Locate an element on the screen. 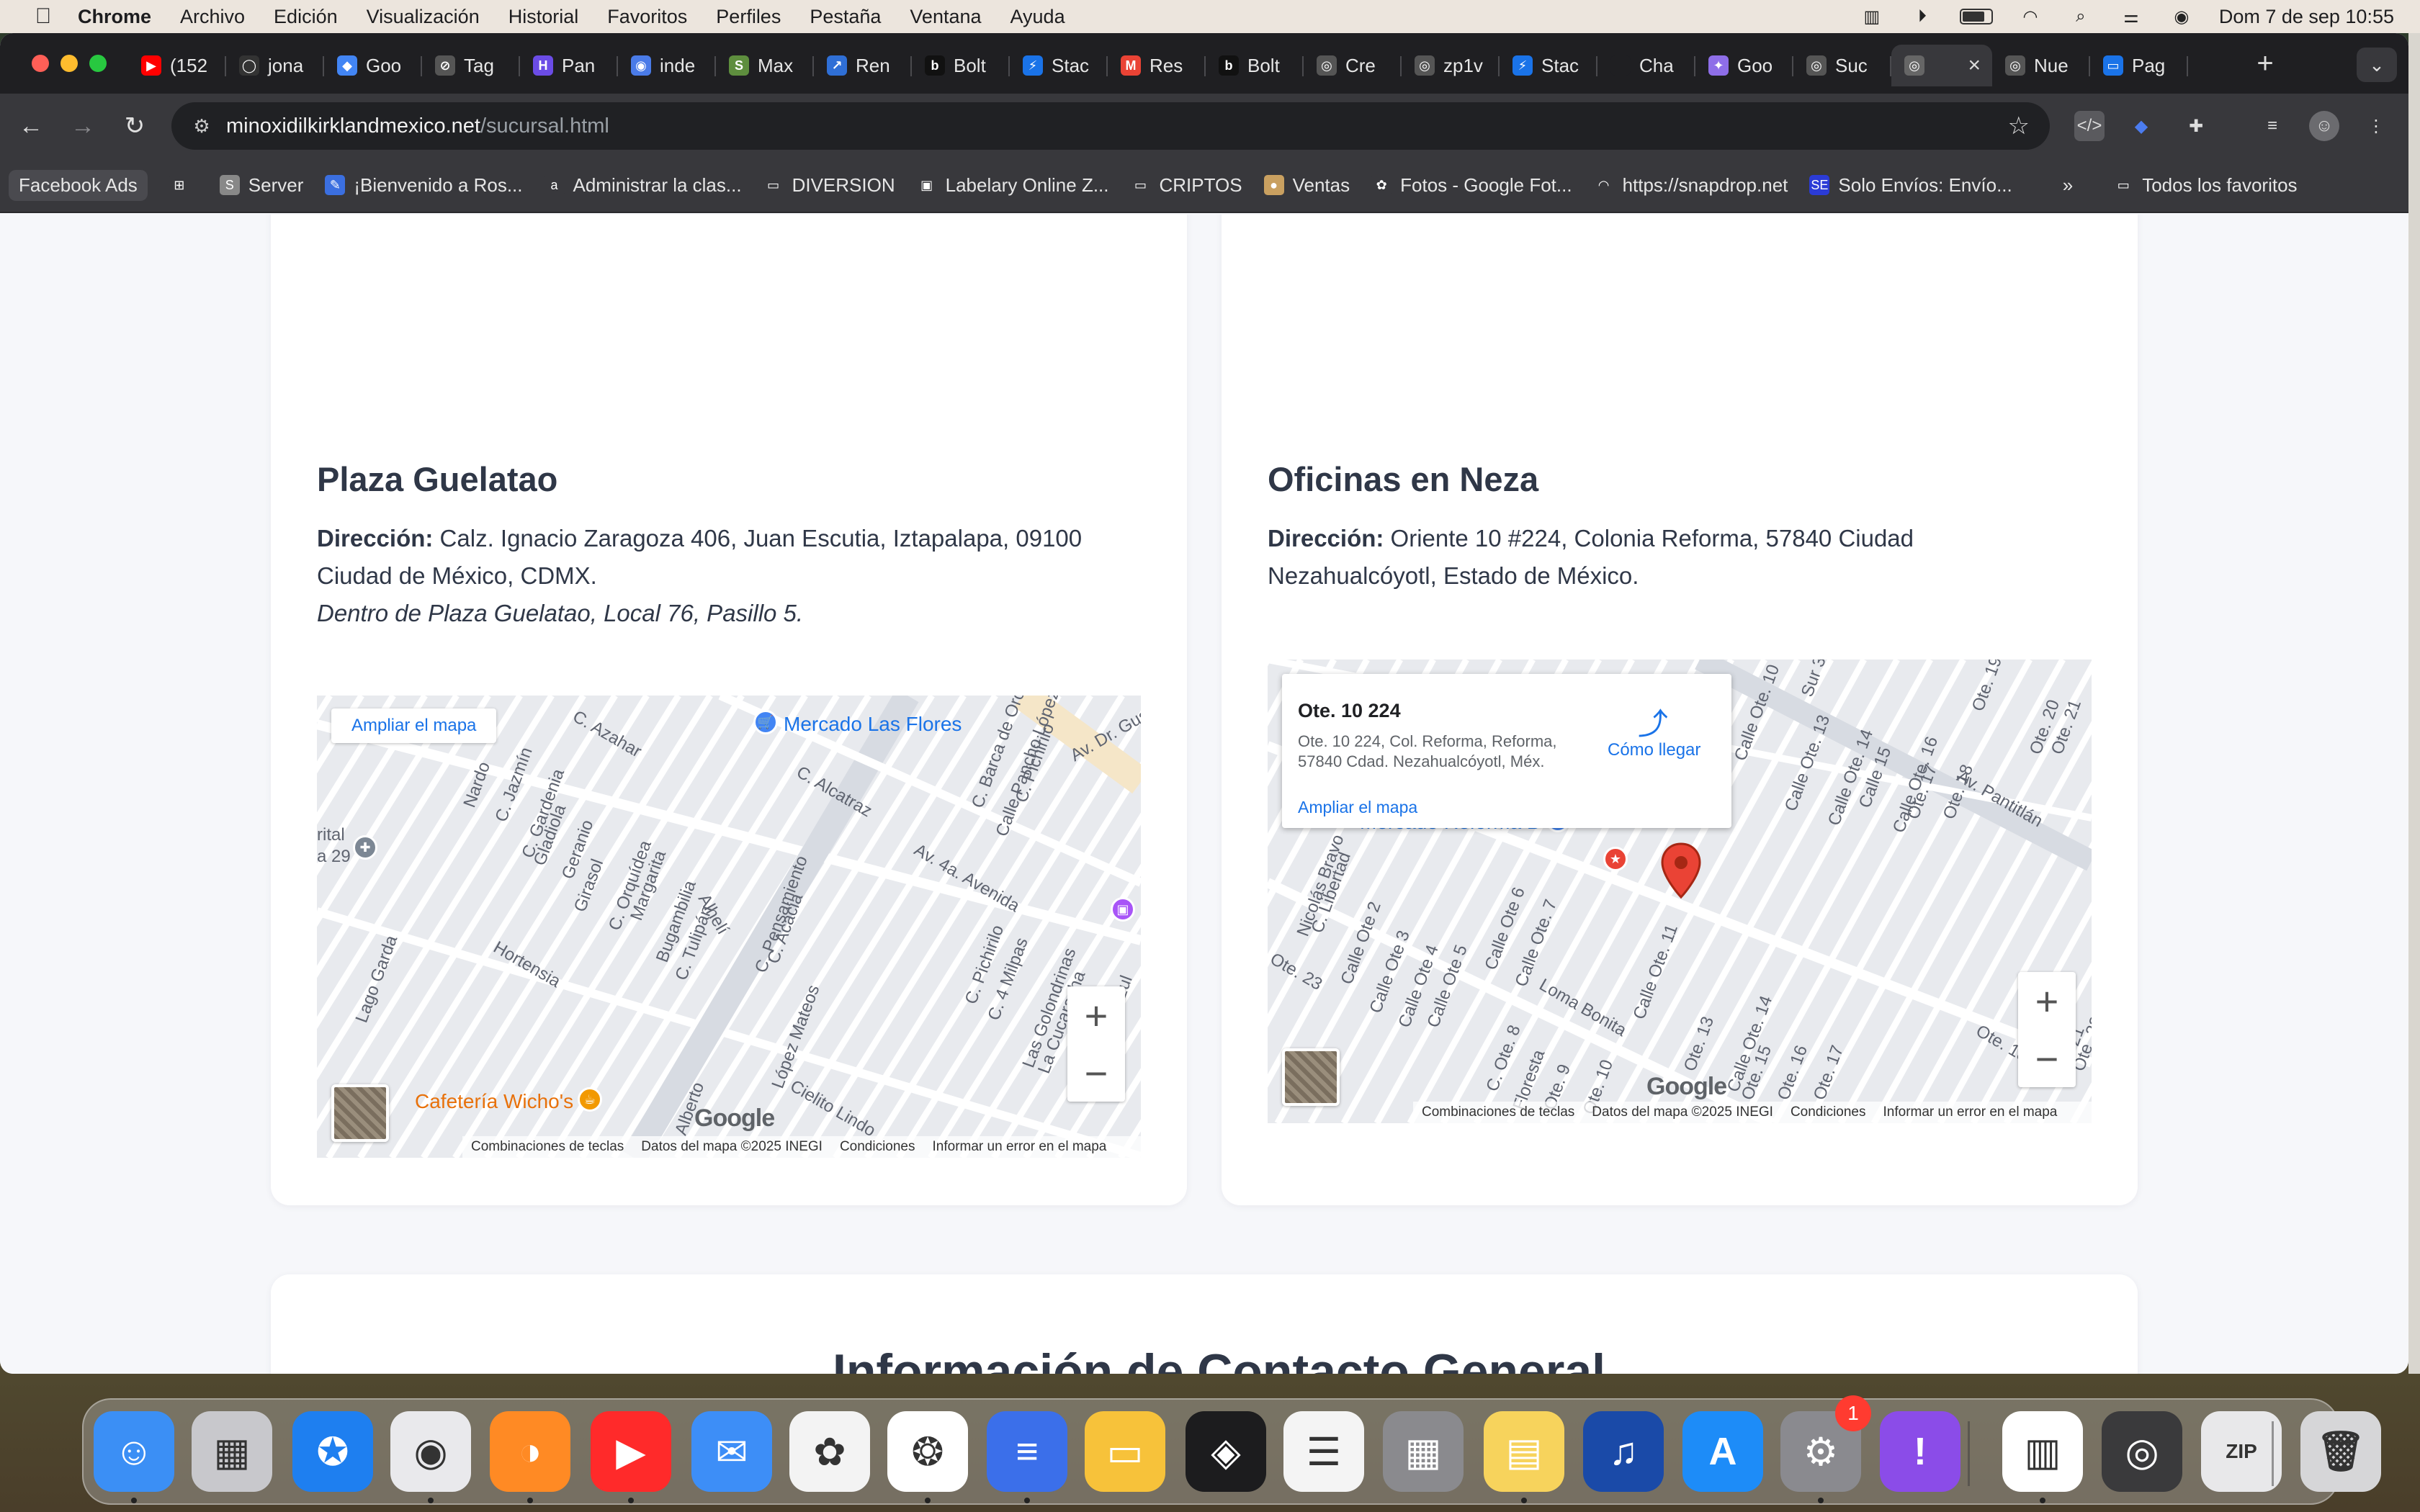 The width and height of the screenshot is (2420, 1512). browser-tab: ◎ zp1v is located at coordinates (1451, 65).